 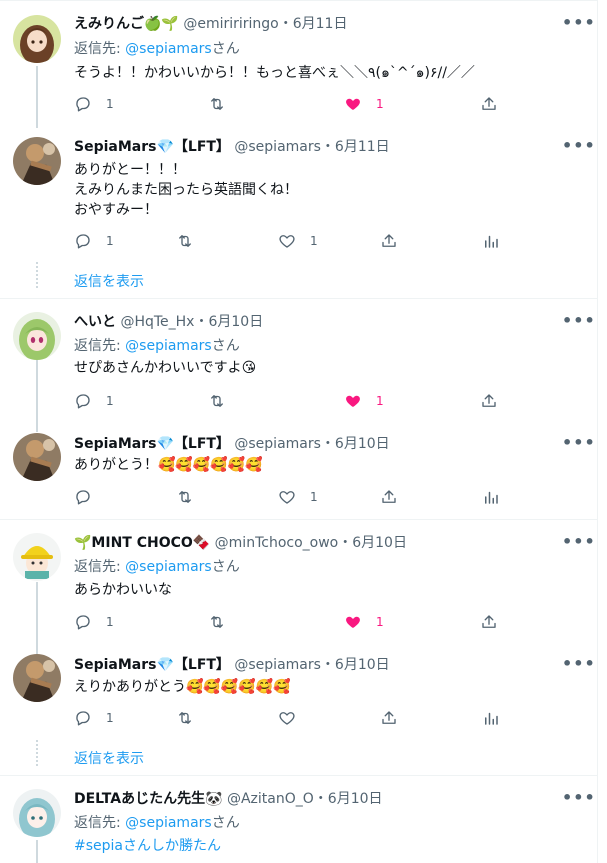 What do you see at coordinates (148, 799) in the screenshot?
I see `display-name: DELTAあじたん先生🐼` at bounding box center [148, 799].